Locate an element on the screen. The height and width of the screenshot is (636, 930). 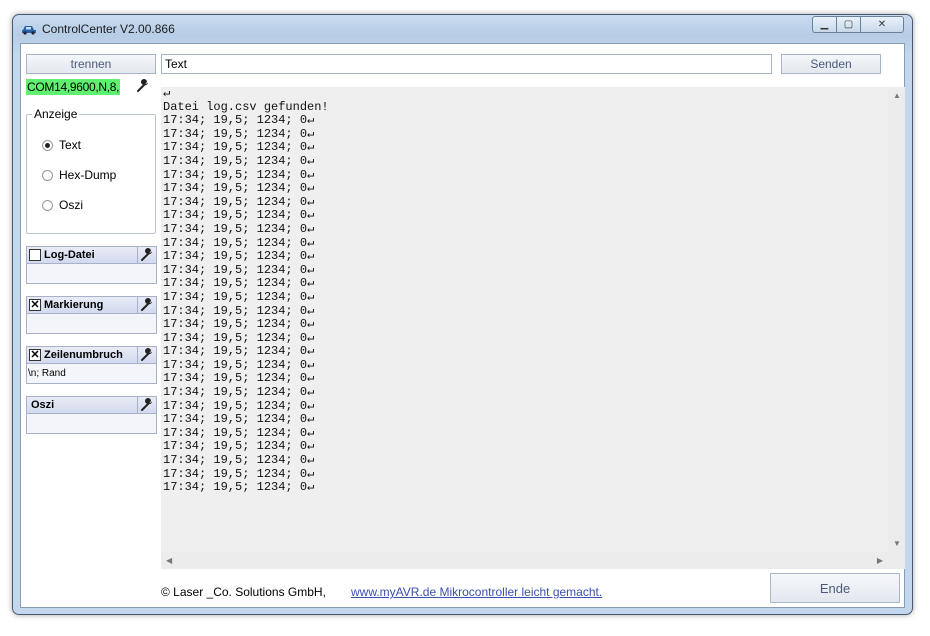
oscilloscope-detail is located at coordinates (91, 424).